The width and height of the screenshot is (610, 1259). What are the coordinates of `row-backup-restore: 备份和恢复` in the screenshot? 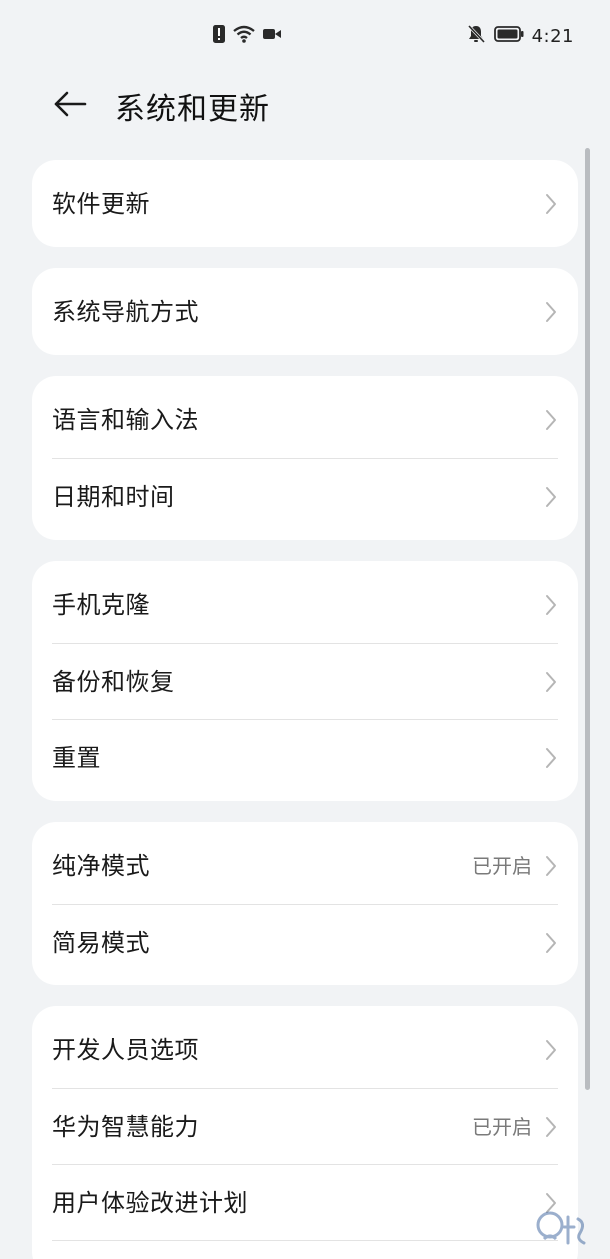 It's located at (305, 682).